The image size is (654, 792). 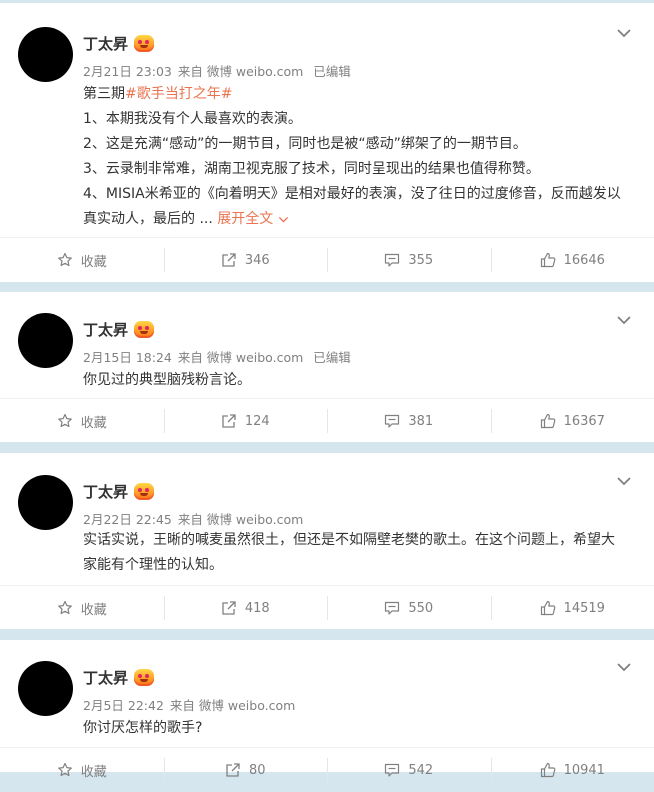 I want to click on like-count: 10941, so click(x=584, y=770).